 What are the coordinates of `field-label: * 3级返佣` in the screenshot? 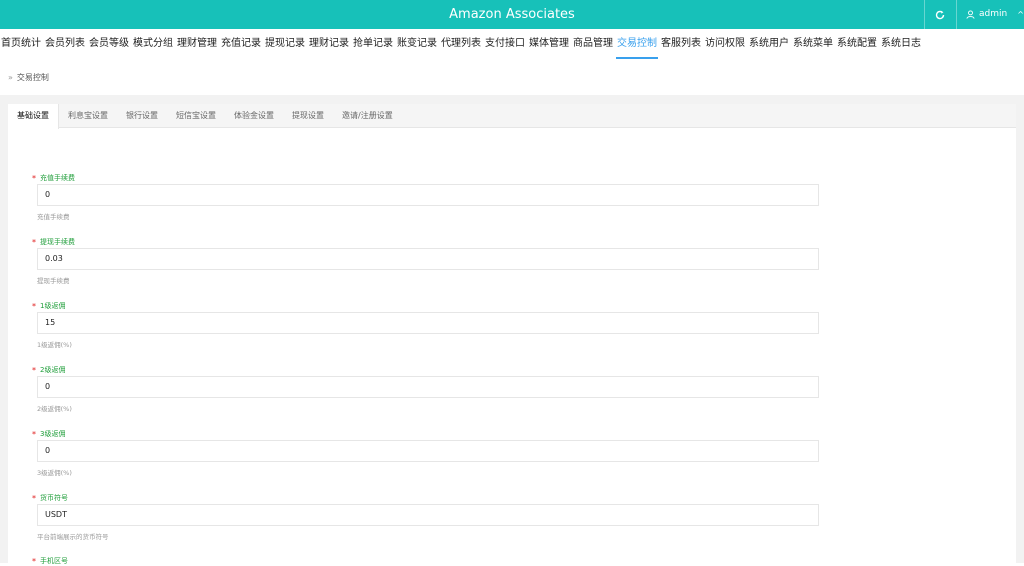 It's located at (48, 434).